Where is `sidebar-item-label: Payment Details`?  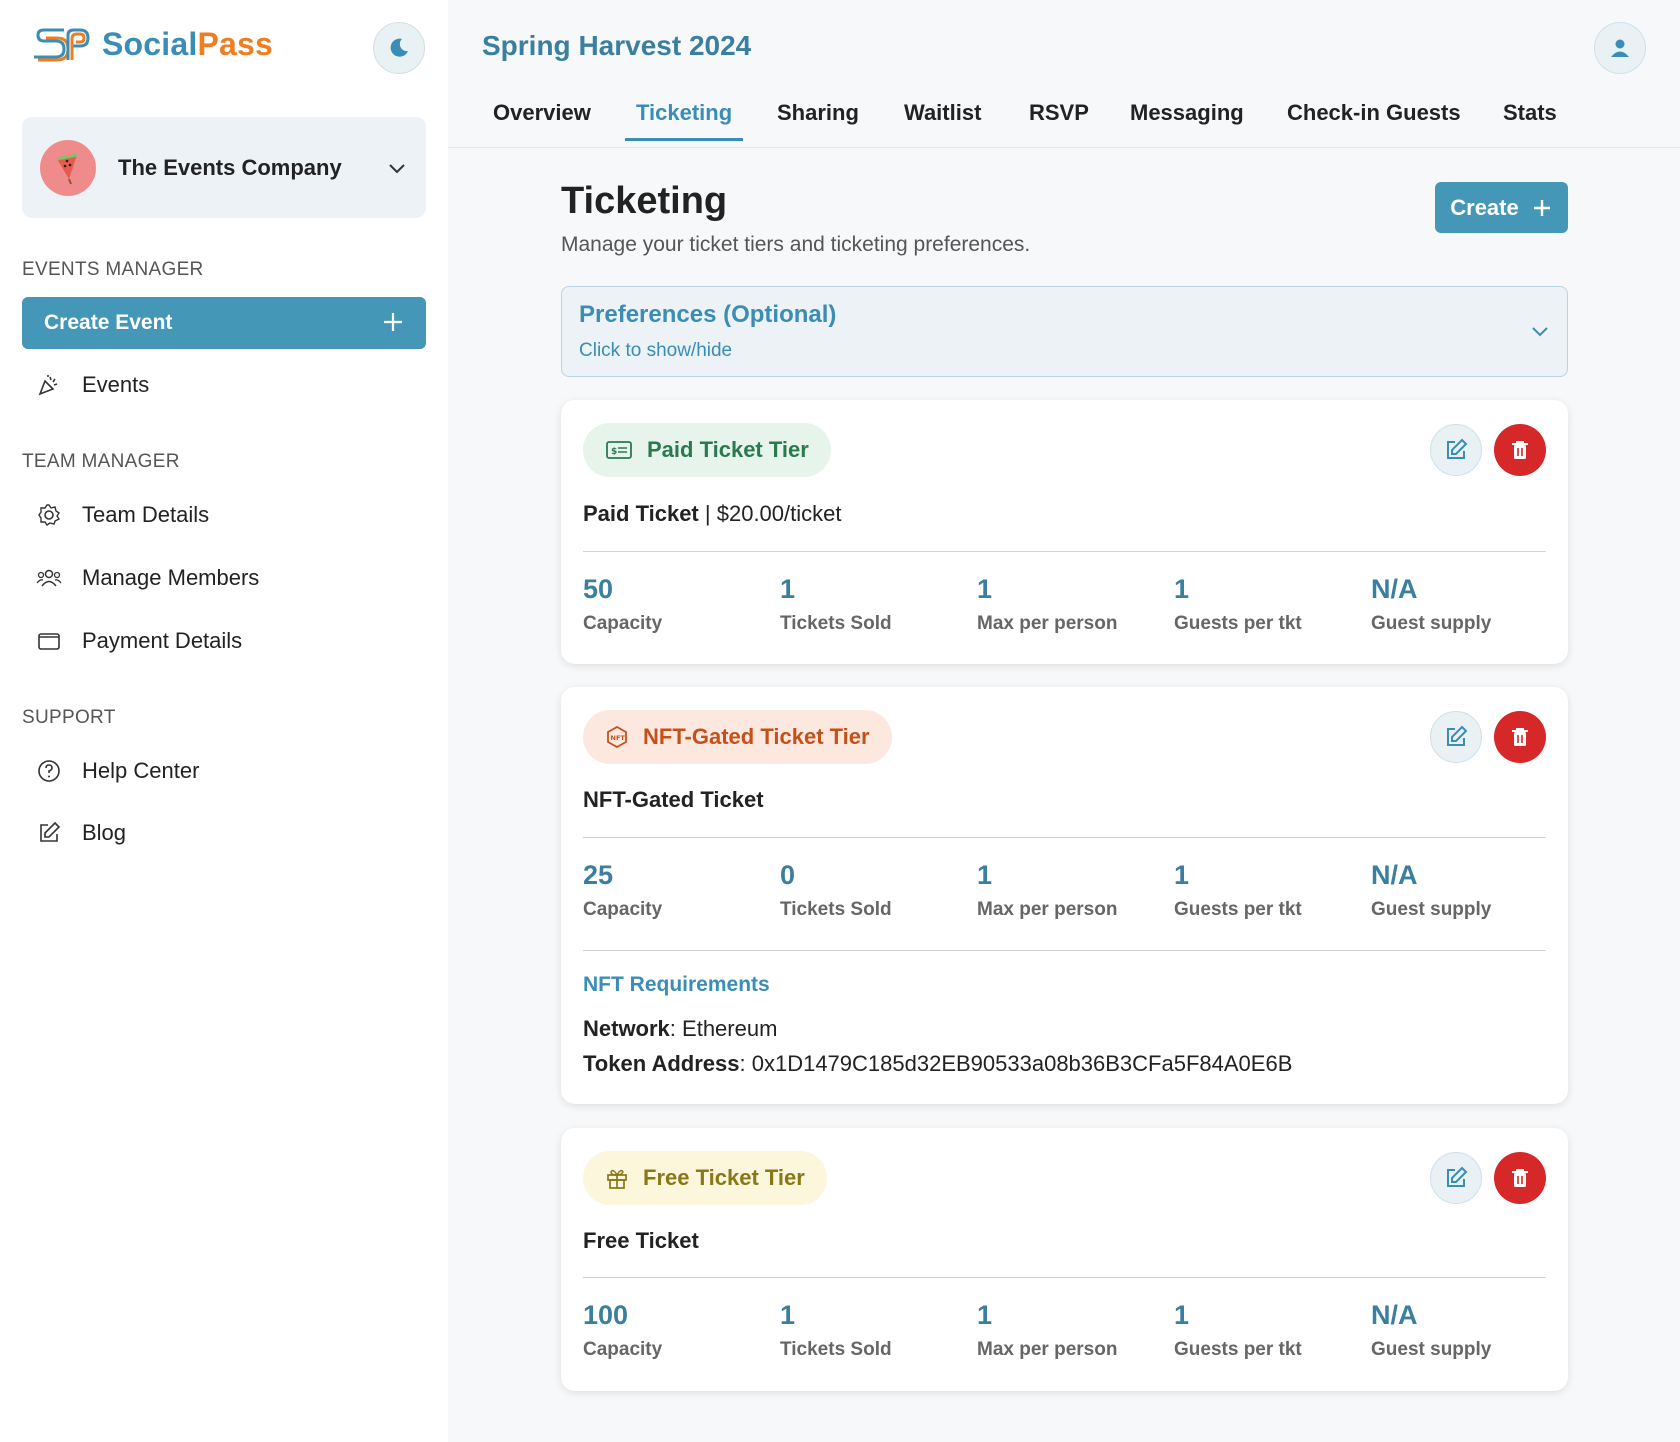
sidebar-item-label: Payment Details is located at coordinates (162, 640).